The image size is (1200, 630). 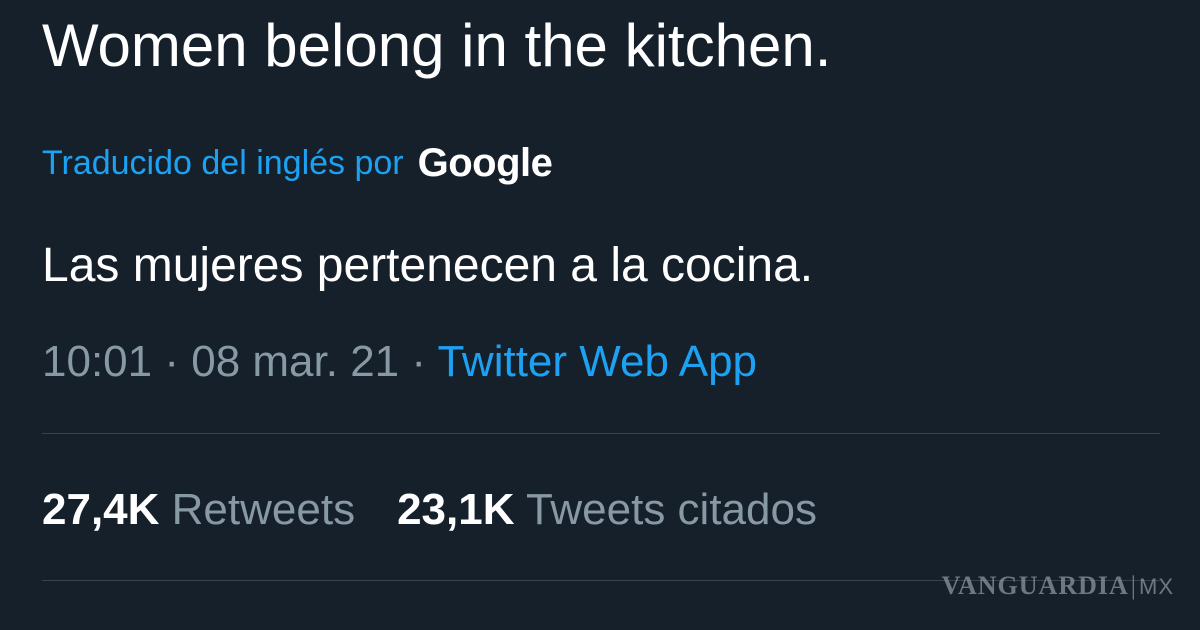 What do you see at coordinates (1035, 585) in the screenshot?
I see `watermark-brand: VANGUARDIA` at bounding box center [1035, 585].